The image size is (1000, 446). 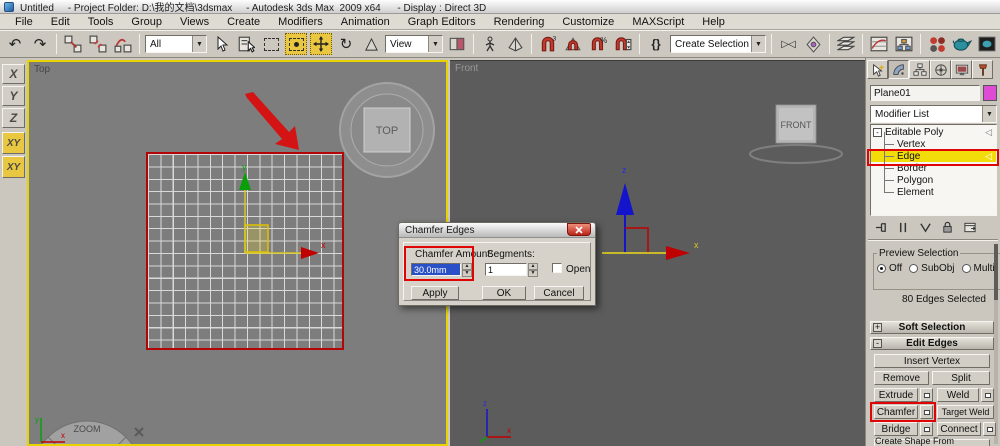 What do you see at coordinates (937, 268) in the screenshot?
I see `preview-subobj-label: SubObj` at bounding box center [937, 268].